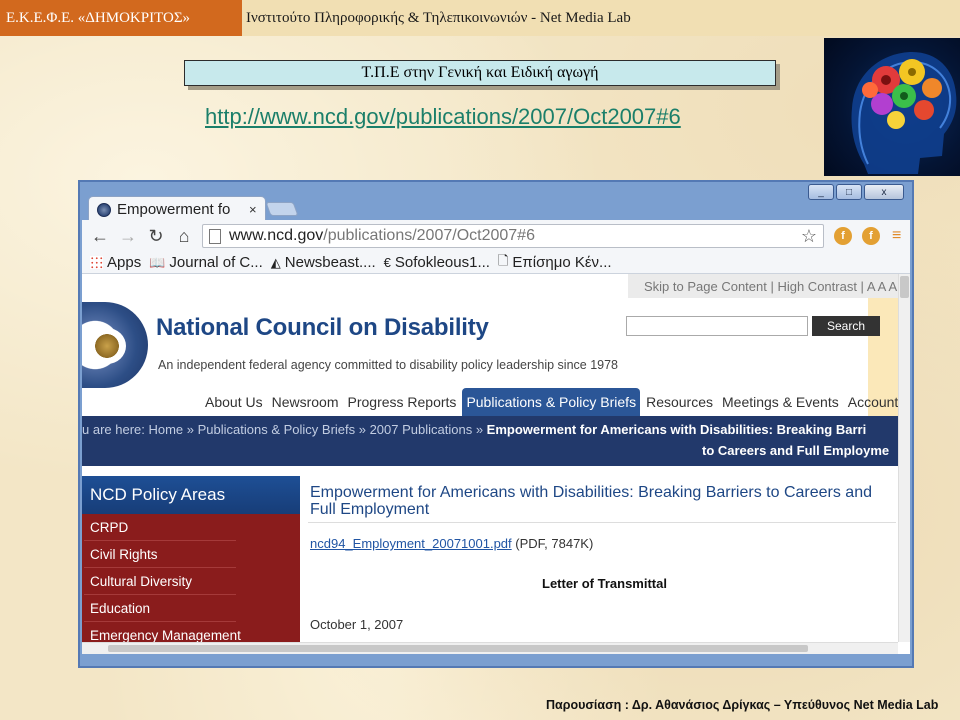 Image resolution: width=960 pixels, height=720 pixels. Describe the element at coordinates (849, 192) in the screenshot. I see `maximize-button: □` at that location.